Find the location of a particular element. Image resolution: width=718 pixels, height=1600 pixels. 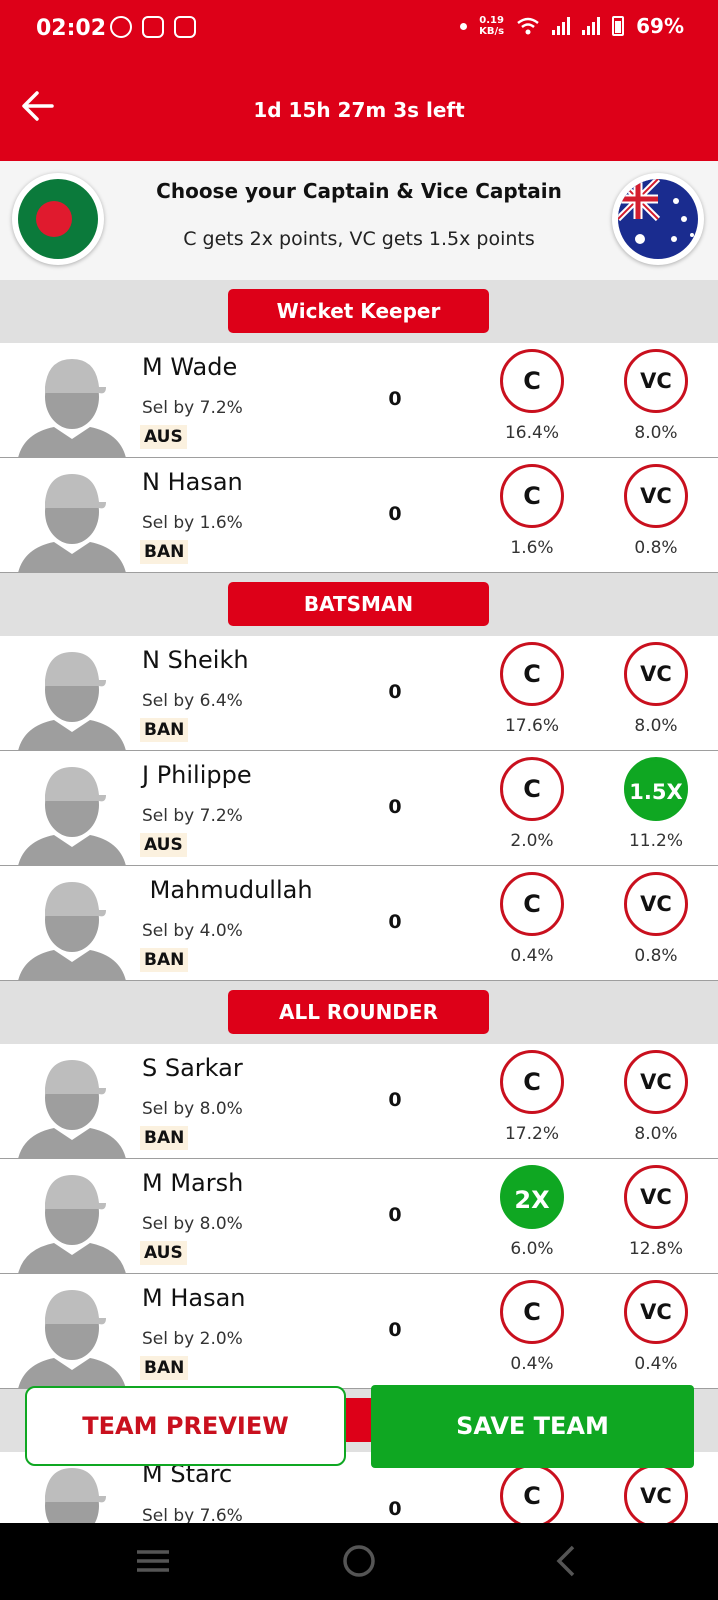

section-all-rounder: ALL ROUNDER is located at coordinates (359, 1012).